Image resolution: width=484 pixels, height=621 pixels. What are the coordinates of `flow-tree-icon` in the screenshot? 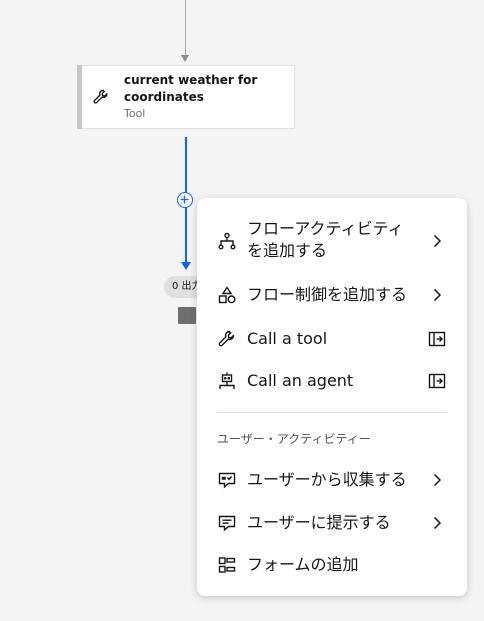 It's located at (227, 241).